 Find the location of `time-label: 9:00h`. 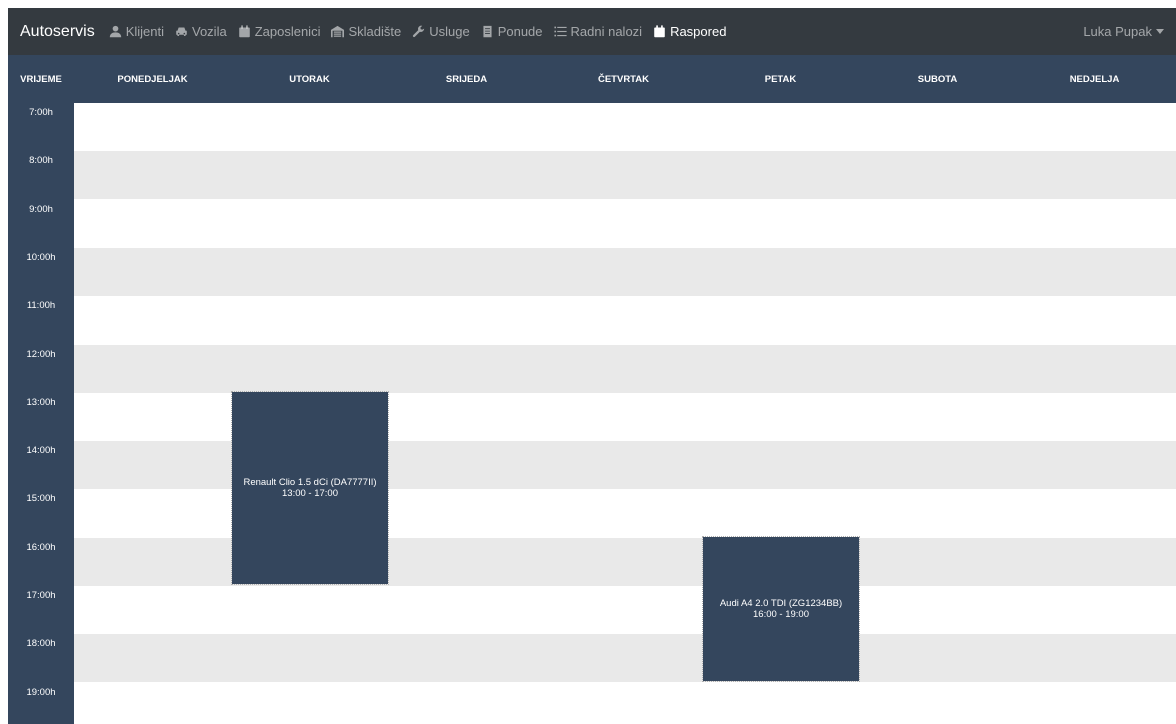

time-label: 9:00h is located at coordinates (41, 209).